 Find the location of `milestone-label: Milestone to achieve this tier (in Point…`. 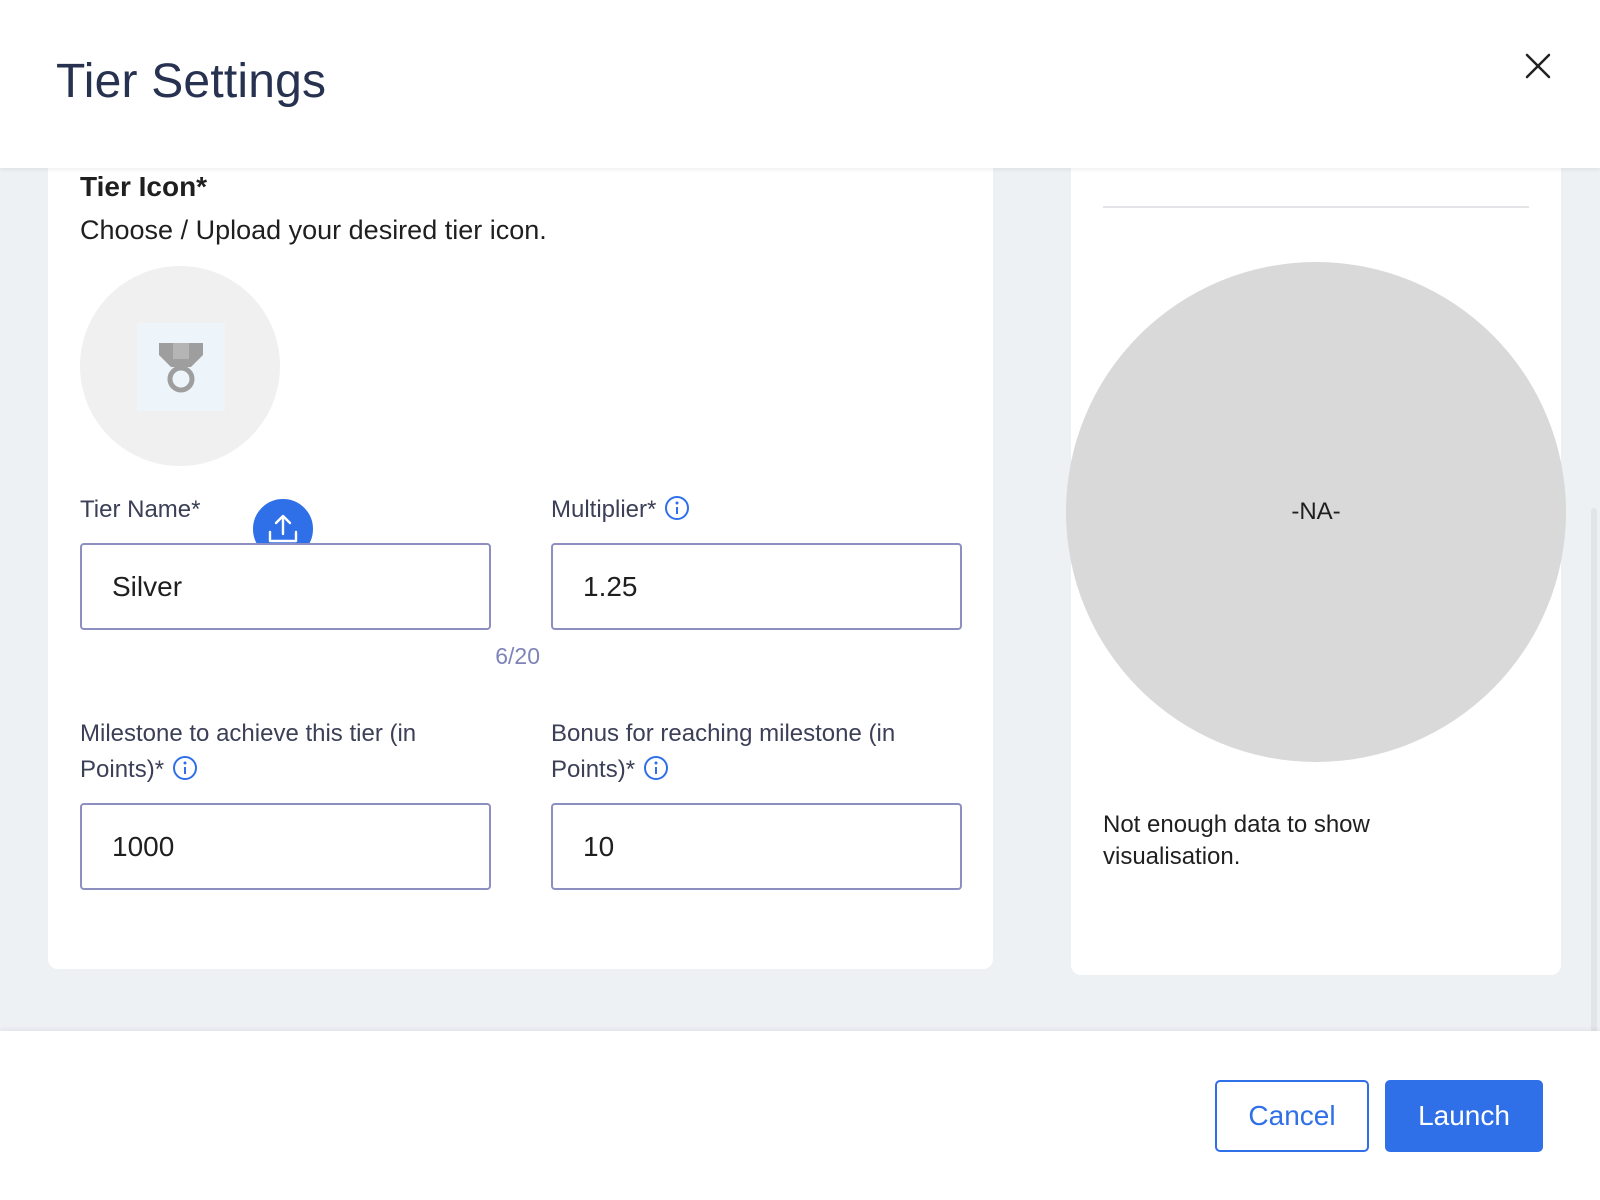

milestone-label: Milestone to achieve this tier (in Point… is located at coordinates (248, 752).